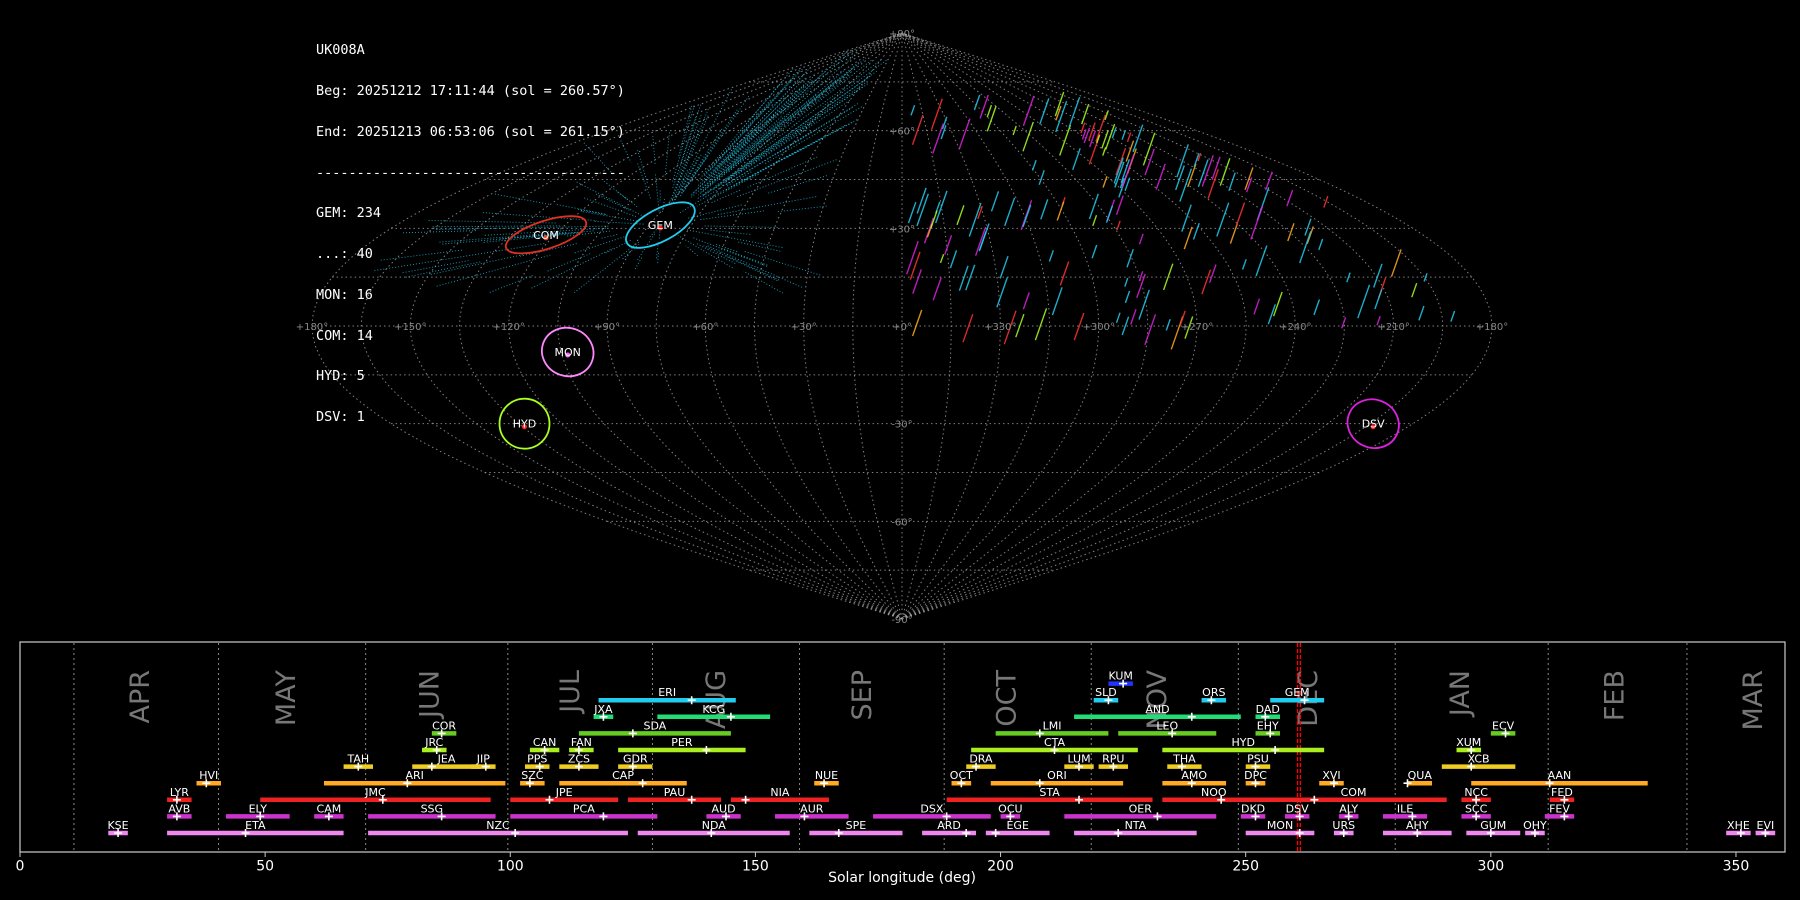  What do you see at coordinates (470, 90) in the screenshot?
I see `begin-time: Beg: 20251212 17:11:44 (sol = 260.57°)` at bounding box center [470, 90].